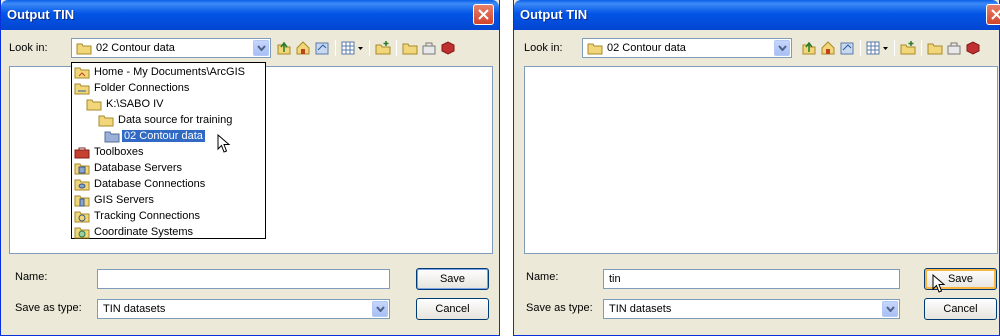  What do you see at coordinates (452, 279) in the screenshot?
I see `save-button: Save` at bounding box center [452, 279].